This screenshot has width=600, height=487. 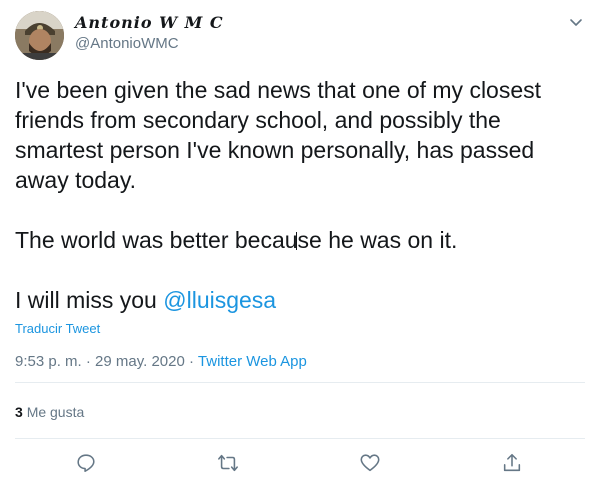 What do you see at coordinates (252, 361) in the screenshot?
I see `tweet-source-link: Twitter Web App` at bounding box center [252, 361].